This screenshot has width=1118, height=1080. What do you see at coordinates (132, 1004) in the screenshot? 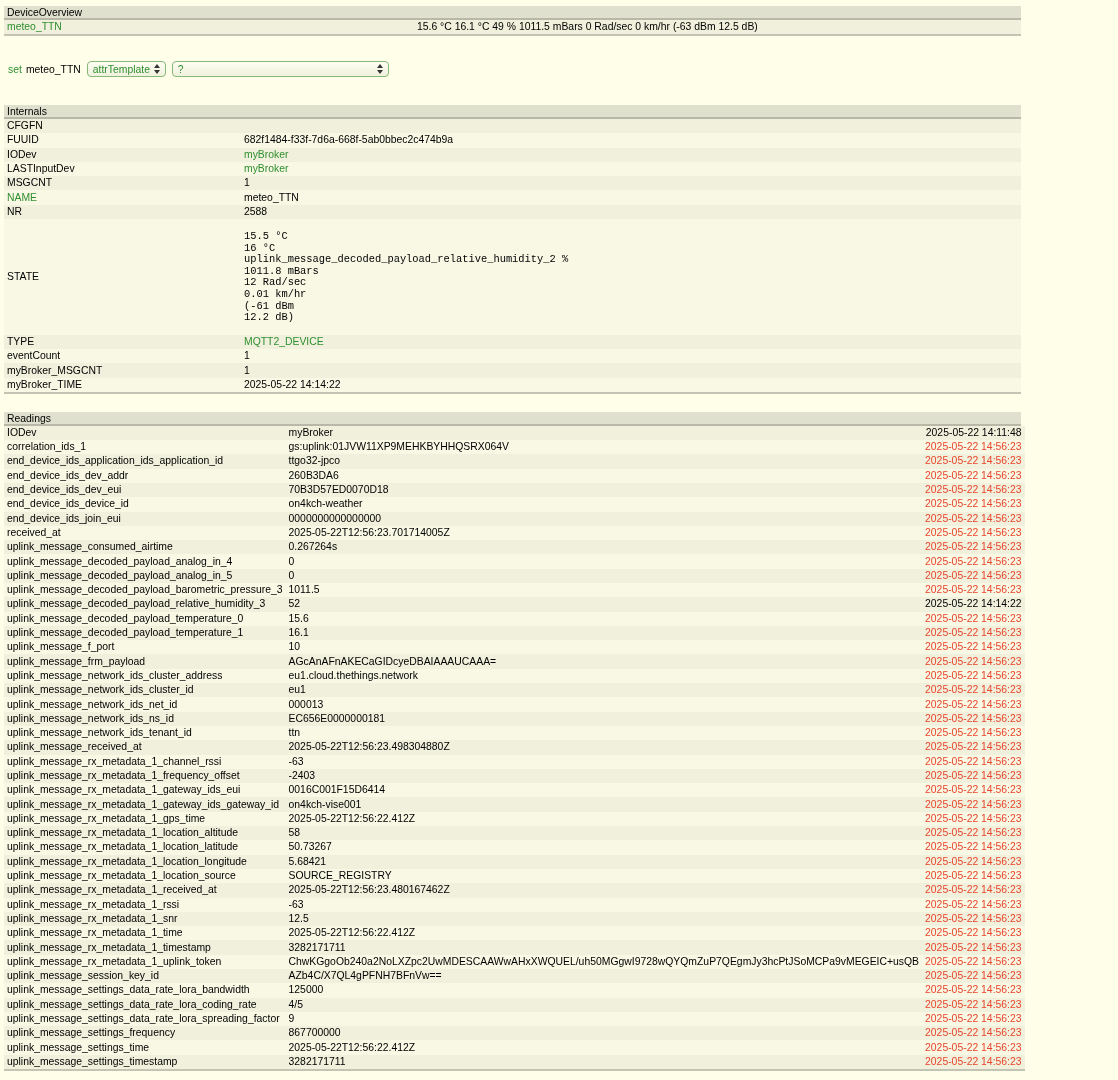
I see `reading-name: uplink_message_settings_data_rate_lora_coding_rate` at bounding box center [132, 1004].